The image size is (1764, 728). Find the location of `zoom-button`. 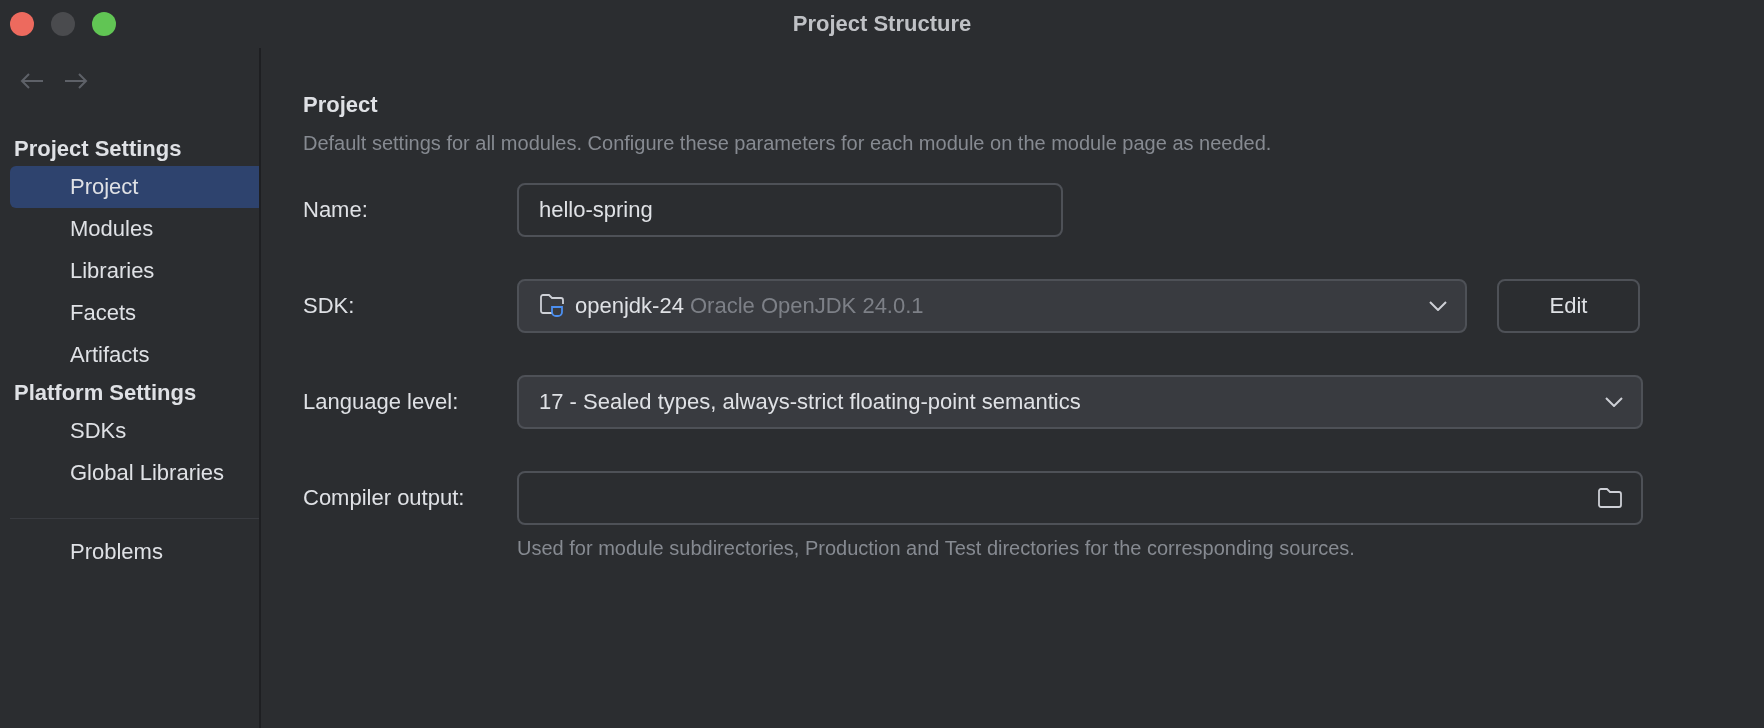

zoom-button is located at coordinates (104, 24).